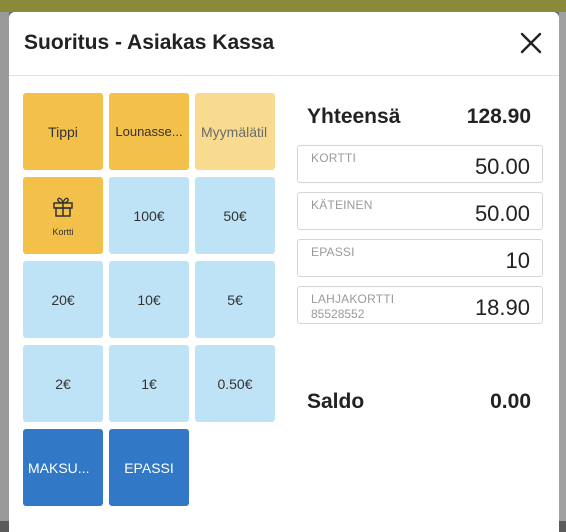  Describe the element at coordinates (420, 258) in the screenshot. I see `payment-field-epassi: EPASSI 10` at that location.